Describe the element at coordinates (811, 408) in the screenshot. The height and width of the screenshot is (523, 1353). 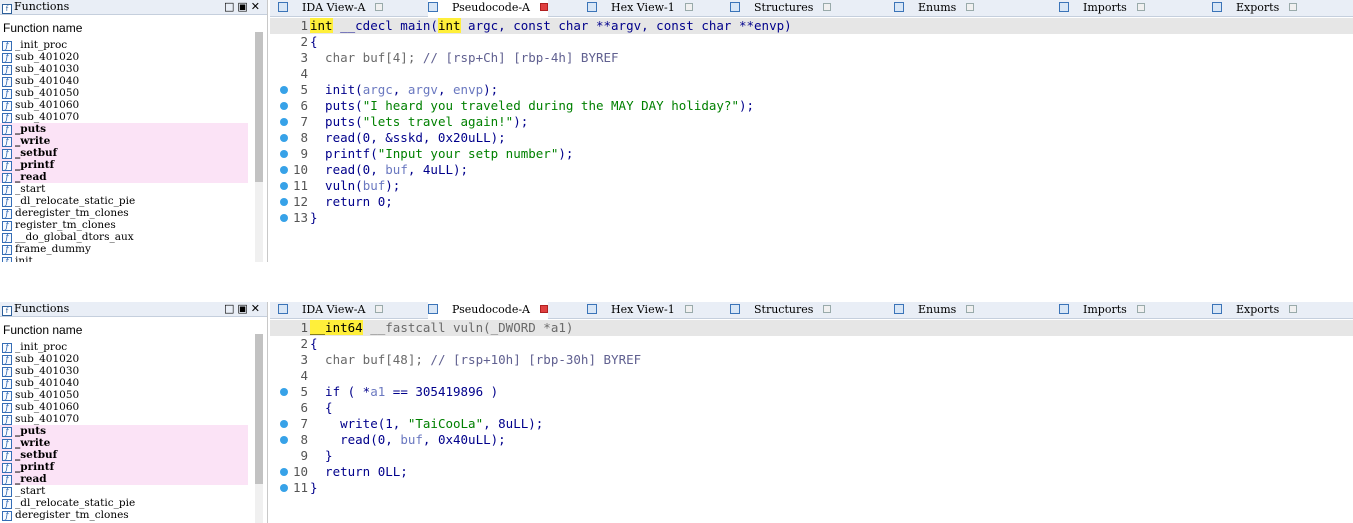
I see `code-line: 6 {` at that location.